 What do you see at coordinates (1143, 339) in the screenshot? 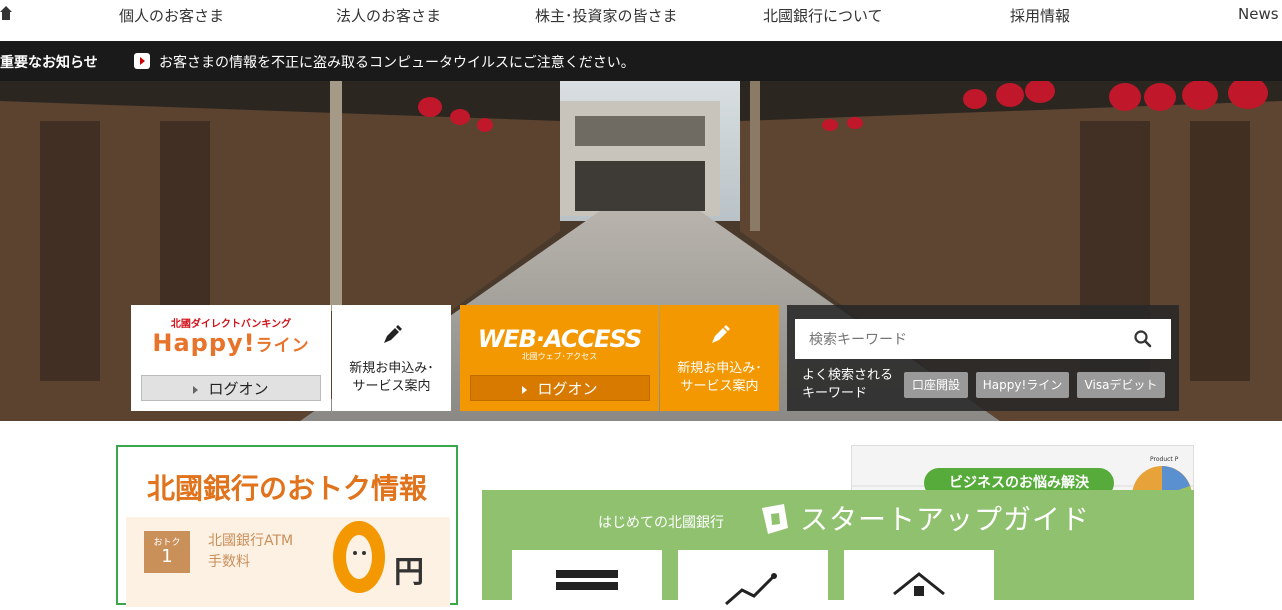
I see `search-icon` at bounding box center [1143, 339].